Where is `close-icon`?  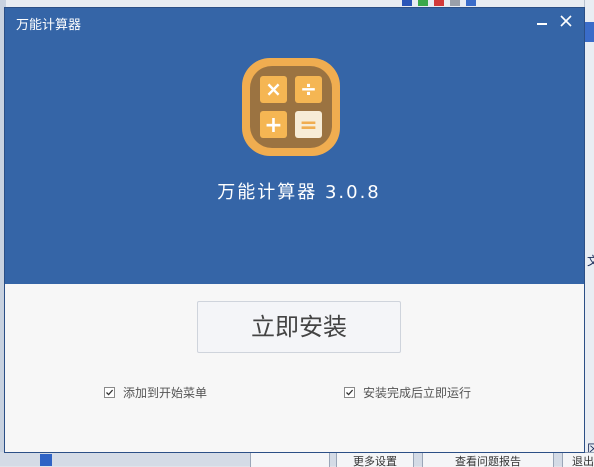
close-icon is located at coordinates (566, 21).